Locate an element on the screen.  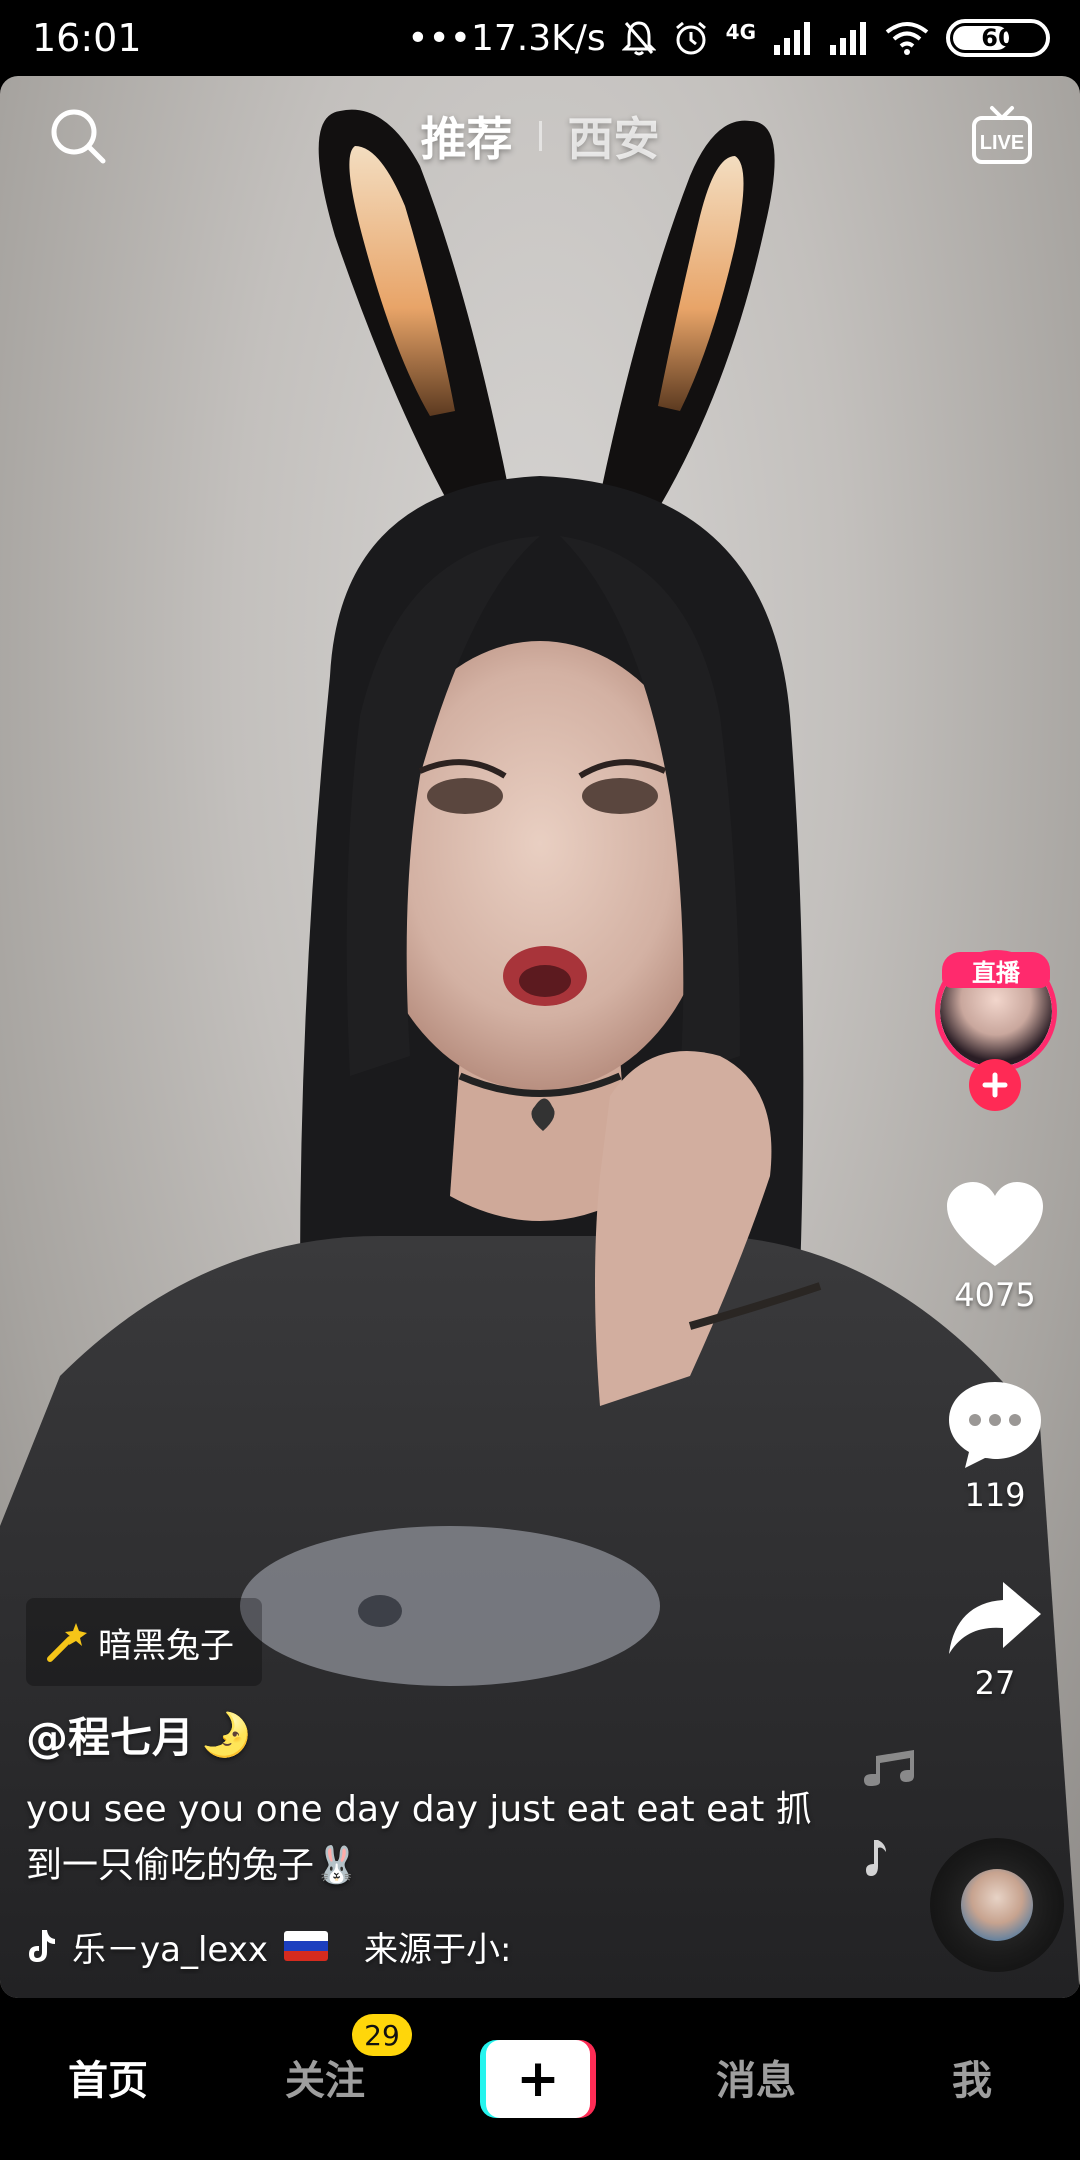
music-title: 乐－ya_lexx is located at coordinates (170, 1949).